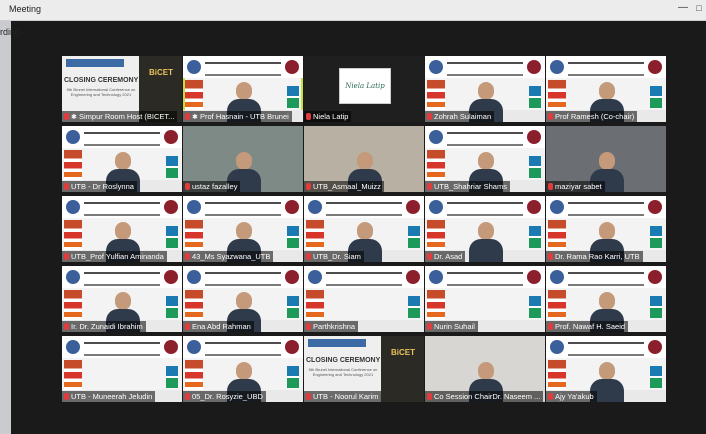  What do you see at coordinates (683, 9) in the screenshot?
I see `minimize-button: —` at bounding box center [683, 9].